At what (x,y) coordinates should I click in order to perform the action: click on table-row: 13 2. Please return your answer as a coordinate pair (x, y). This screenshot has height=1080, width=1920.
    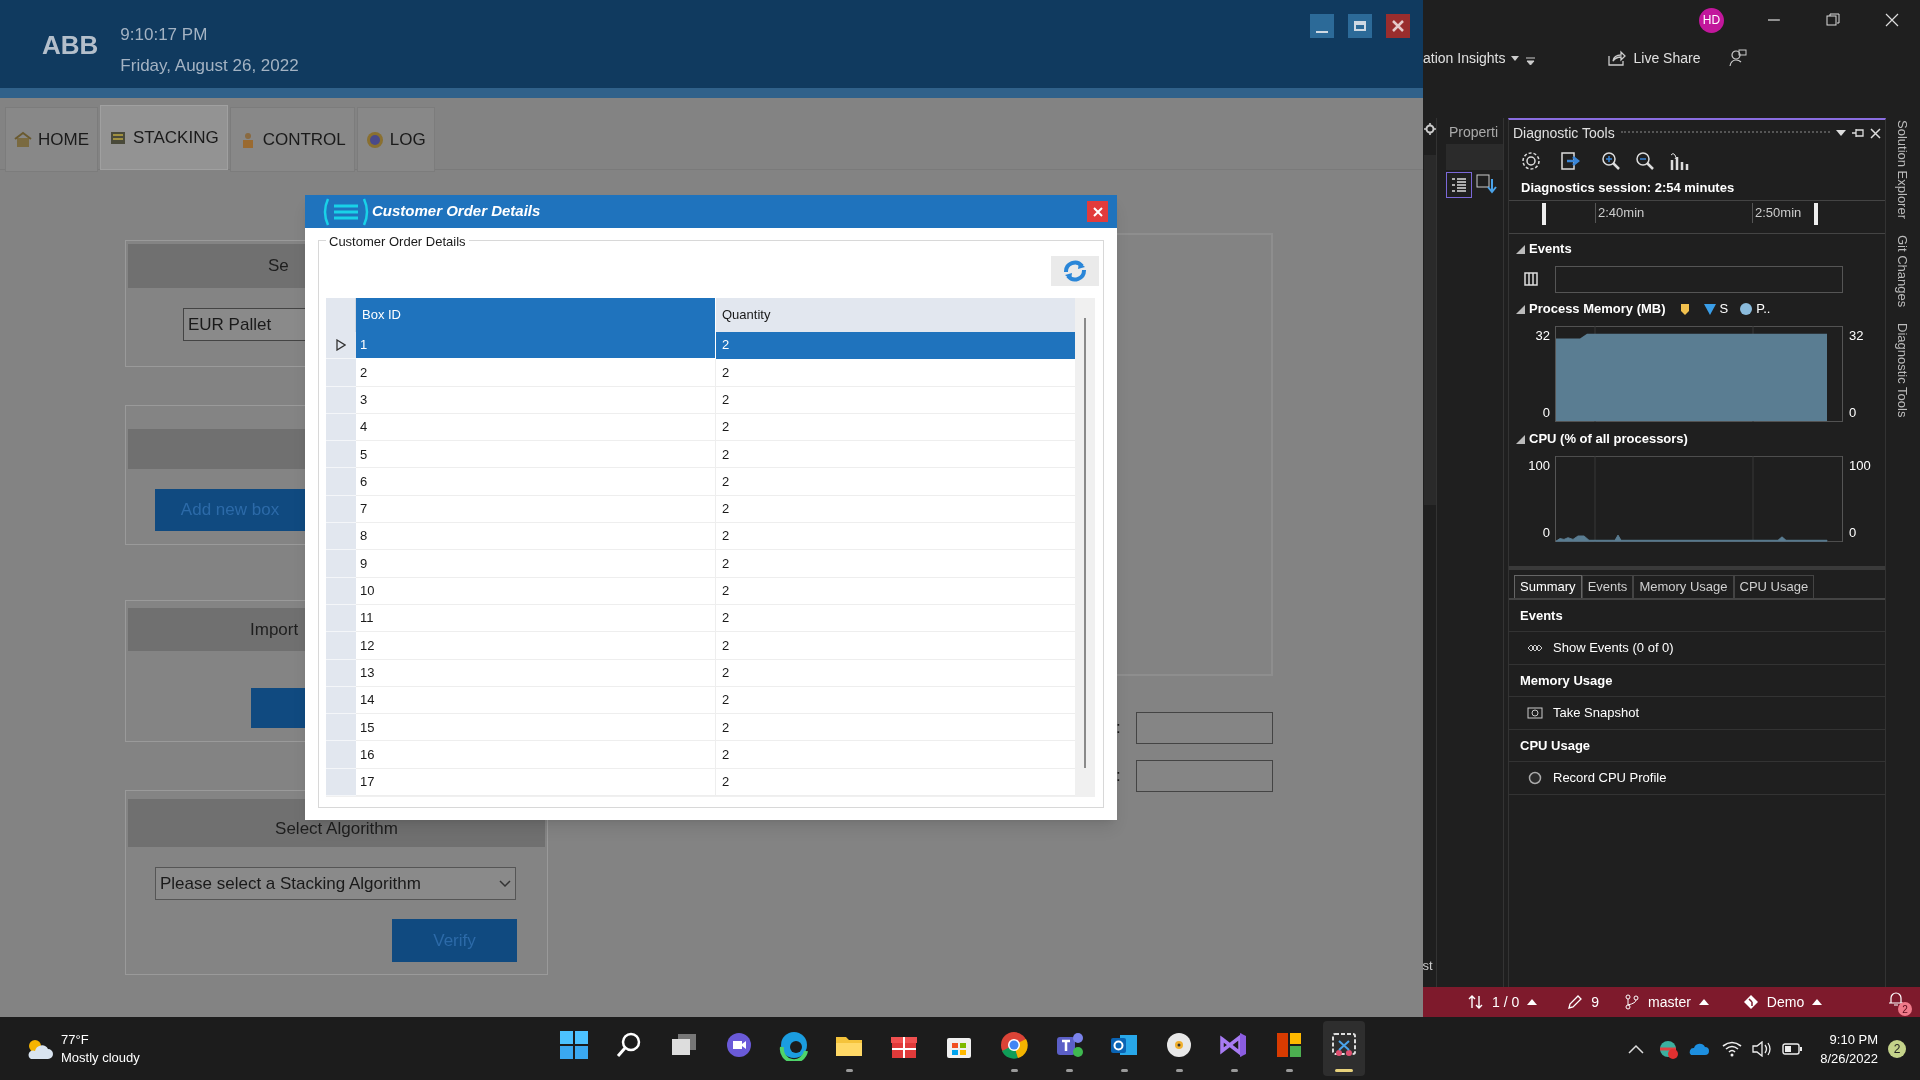
    Looking at the image, I should click on (700, 673).